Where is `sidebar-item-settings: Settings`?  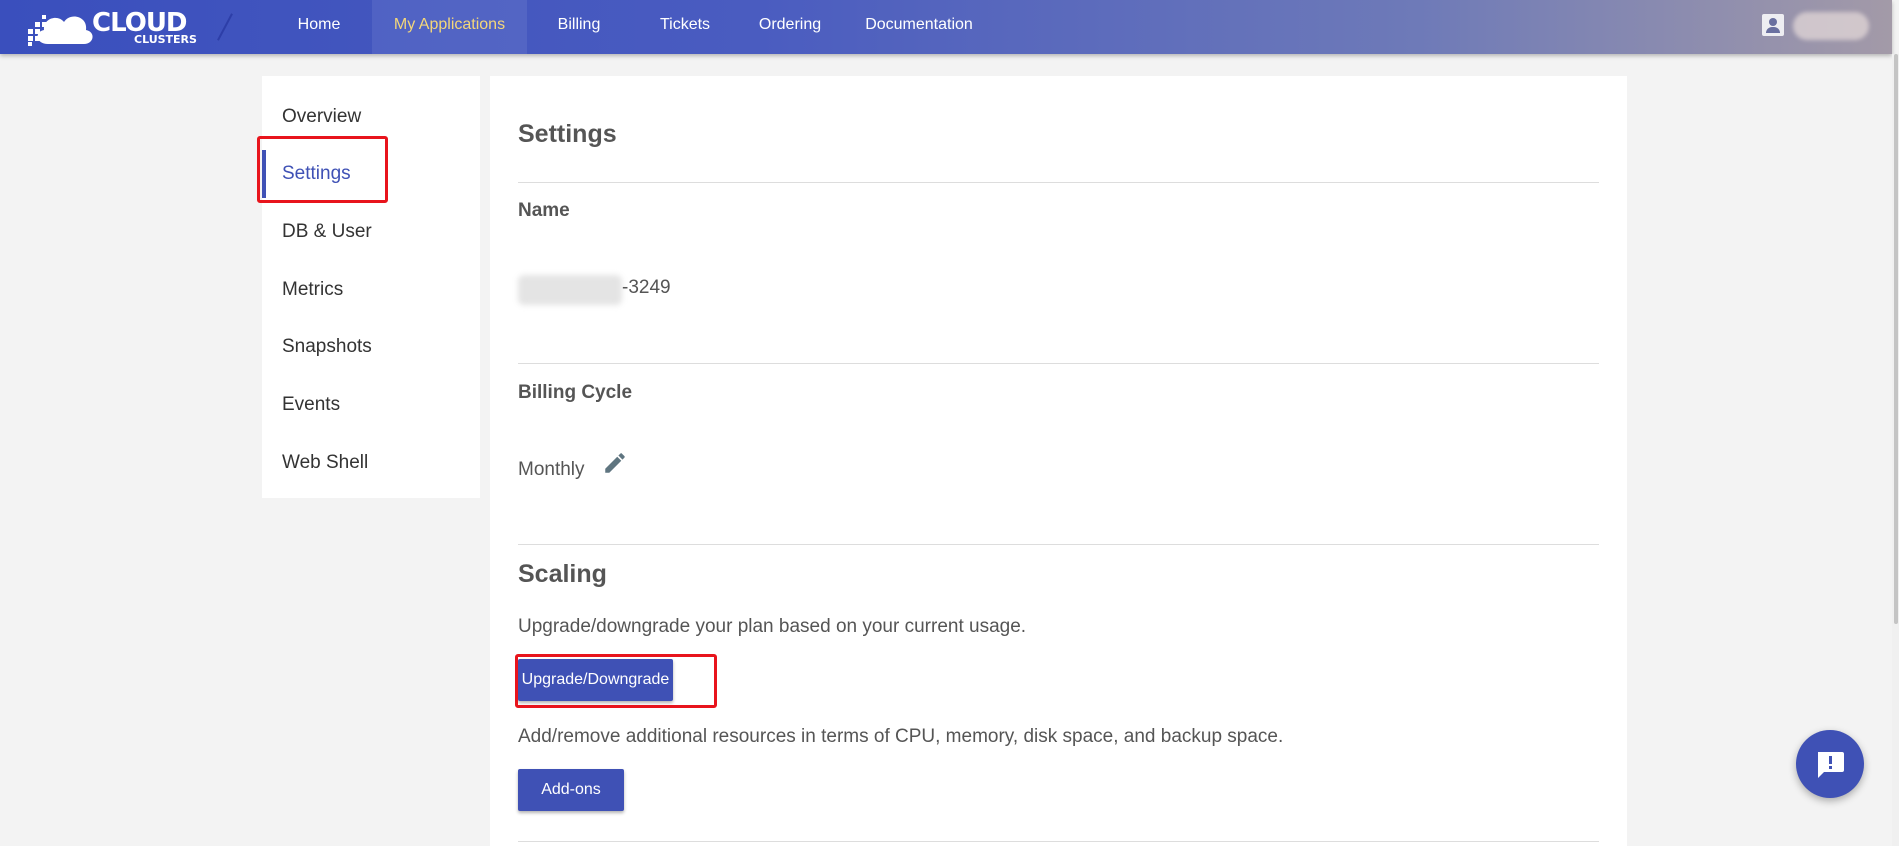 sidebar-item-settings: Settings is located at coordinates (371, 174).